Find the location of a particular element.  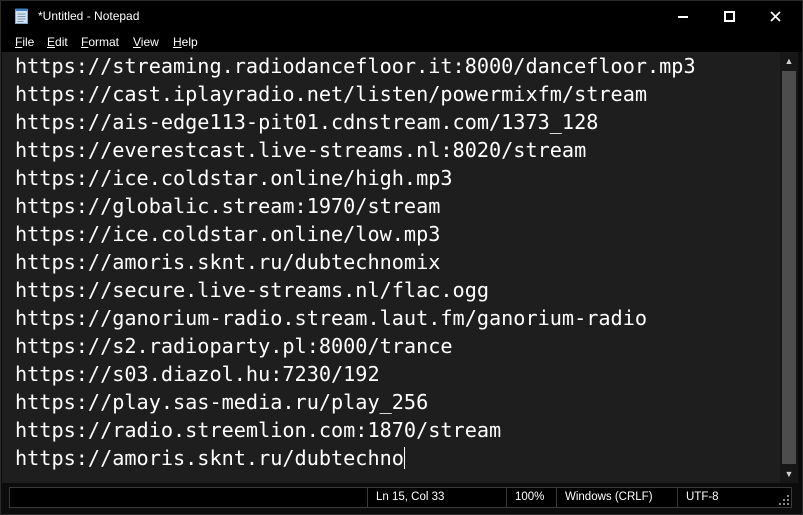

status-bar: Ln 15, Col 33 100% Windows (CRLF) UTF-8 is located at coordinates (400, 497).